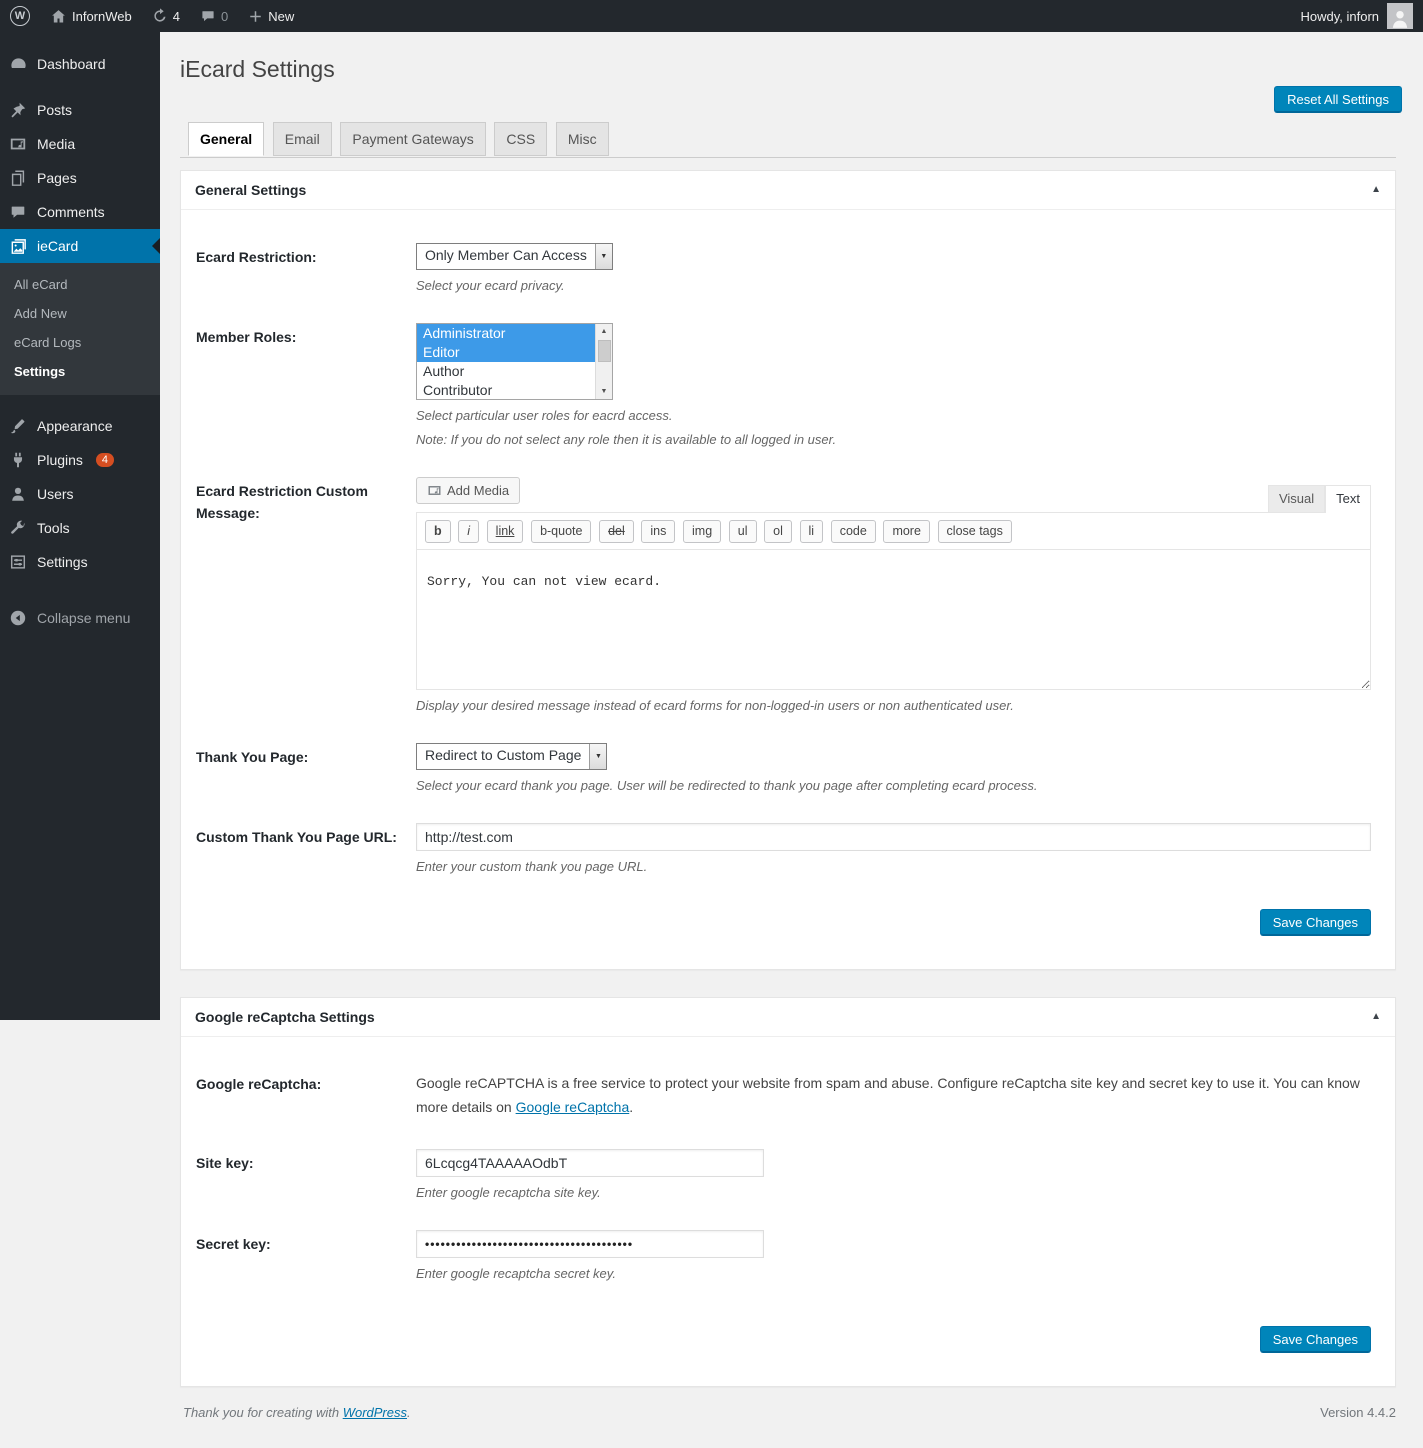 This screenshot has width=1423, height=1448. I want to click on home-icon, so click(58, 16).